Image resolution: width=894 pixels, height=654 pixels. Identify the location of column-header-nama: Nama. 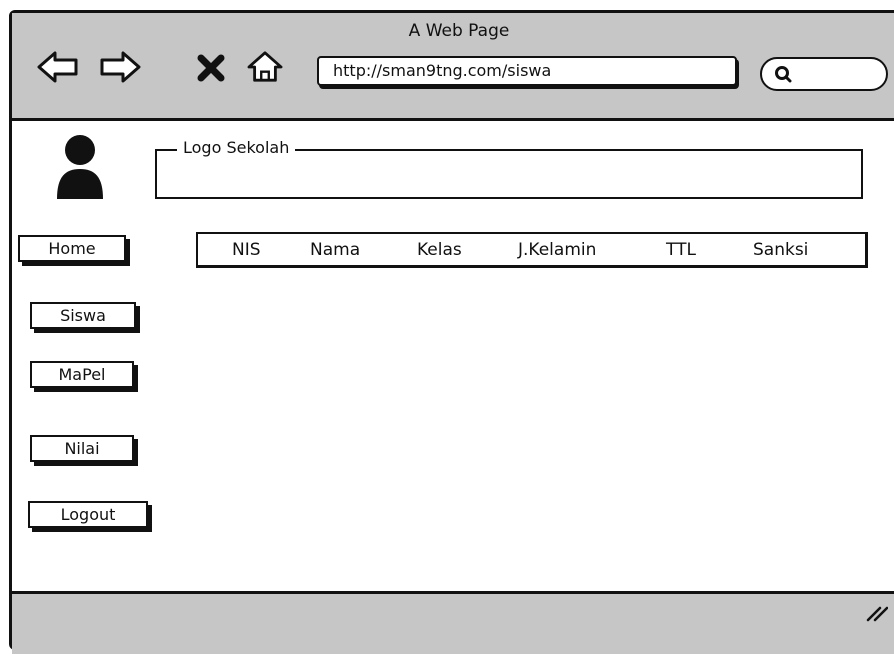
(335, 250).